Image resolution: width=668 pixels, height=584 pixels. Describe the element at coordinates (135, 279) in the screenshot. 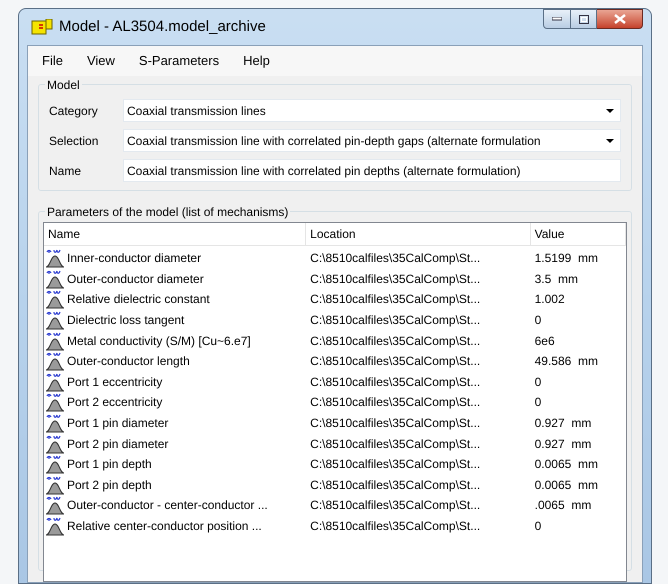

I see `parameter-name: Outer-conductor diameter` at that location.